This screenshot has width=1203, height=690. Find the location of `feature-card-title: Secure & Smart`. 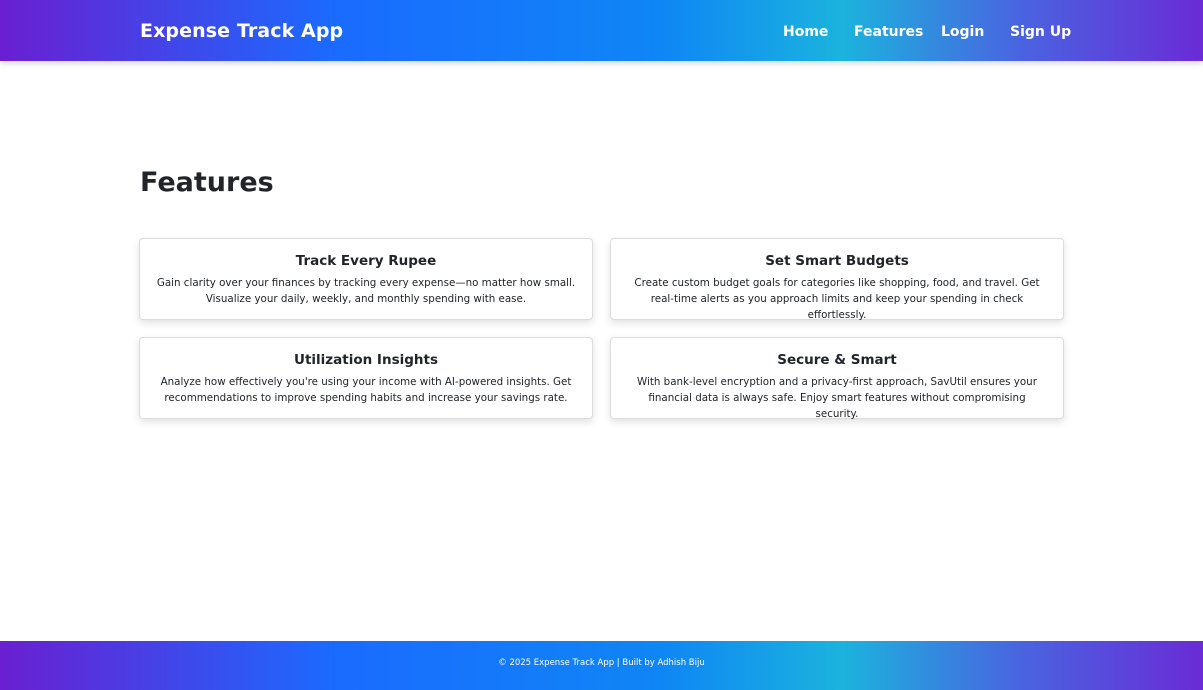

feature-card-title: Secure & Smart is located at coordinates (837, 360).